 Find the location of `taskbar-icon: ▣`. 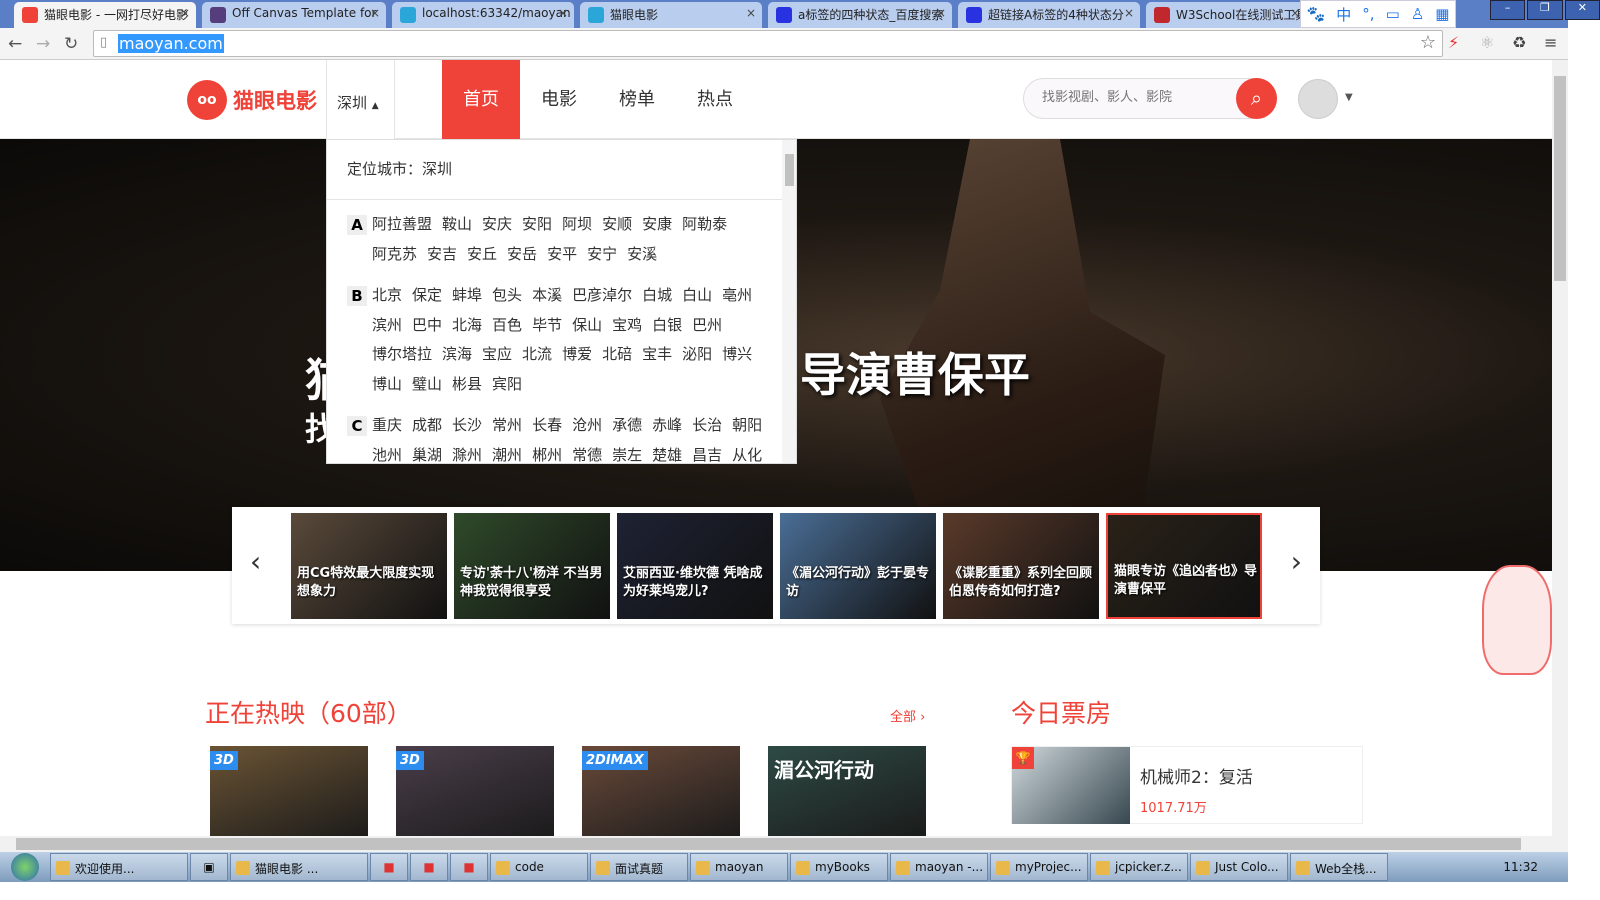

taskbar-icon: ▣ is located at coordinates (209, 867).